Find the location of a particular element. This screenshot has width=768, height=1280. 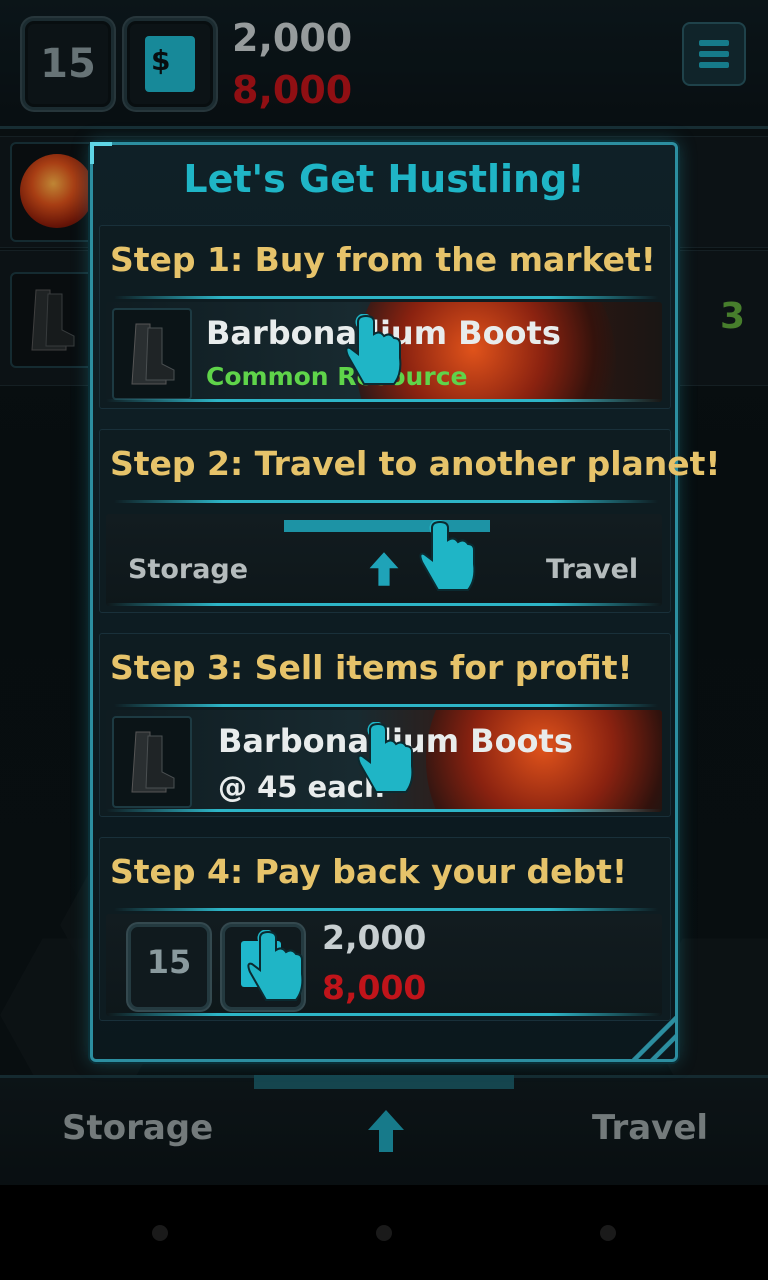

item-rarity: Common Resource is located at coordinates (337, 376).